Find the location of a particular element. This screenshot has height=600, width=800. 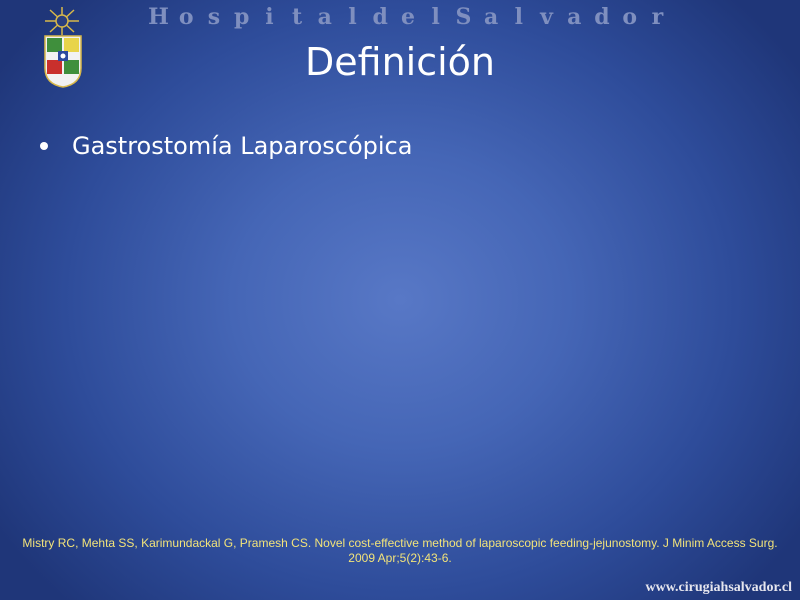

header-letter: s is located at coordinates (214, 17).